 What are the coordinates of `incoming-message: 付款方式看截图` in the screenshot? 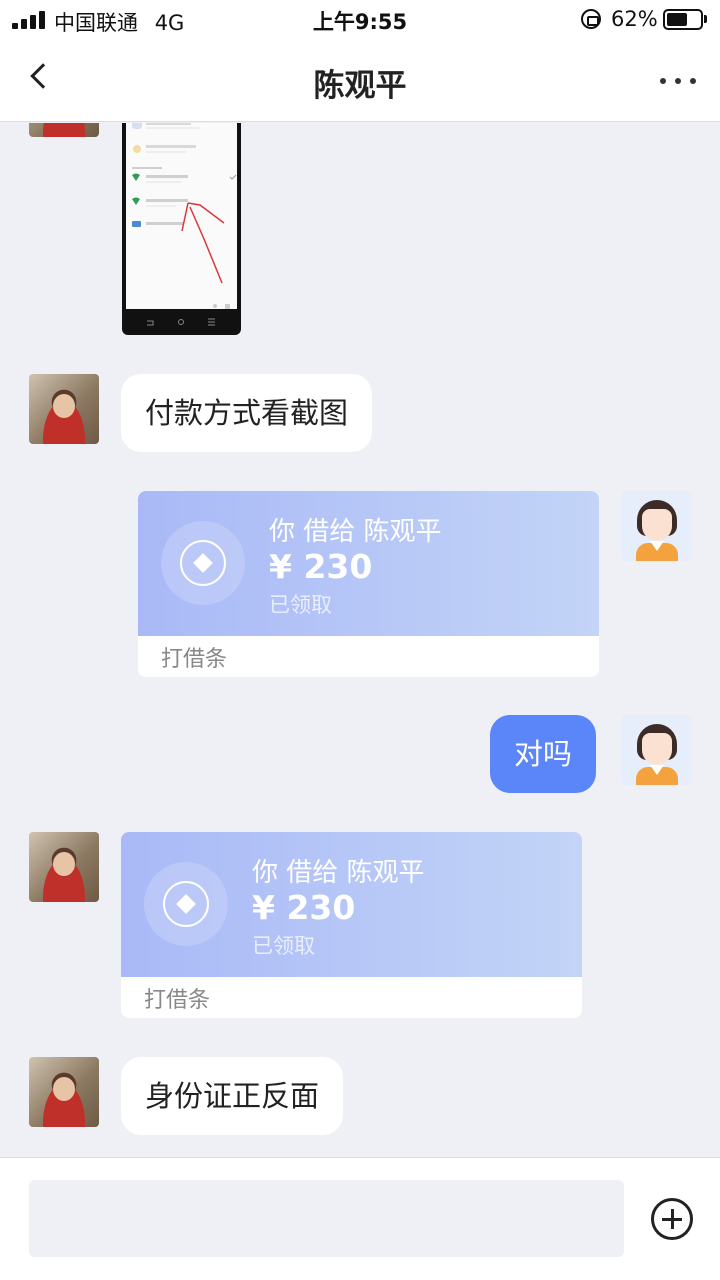 It's located at (247, 413).